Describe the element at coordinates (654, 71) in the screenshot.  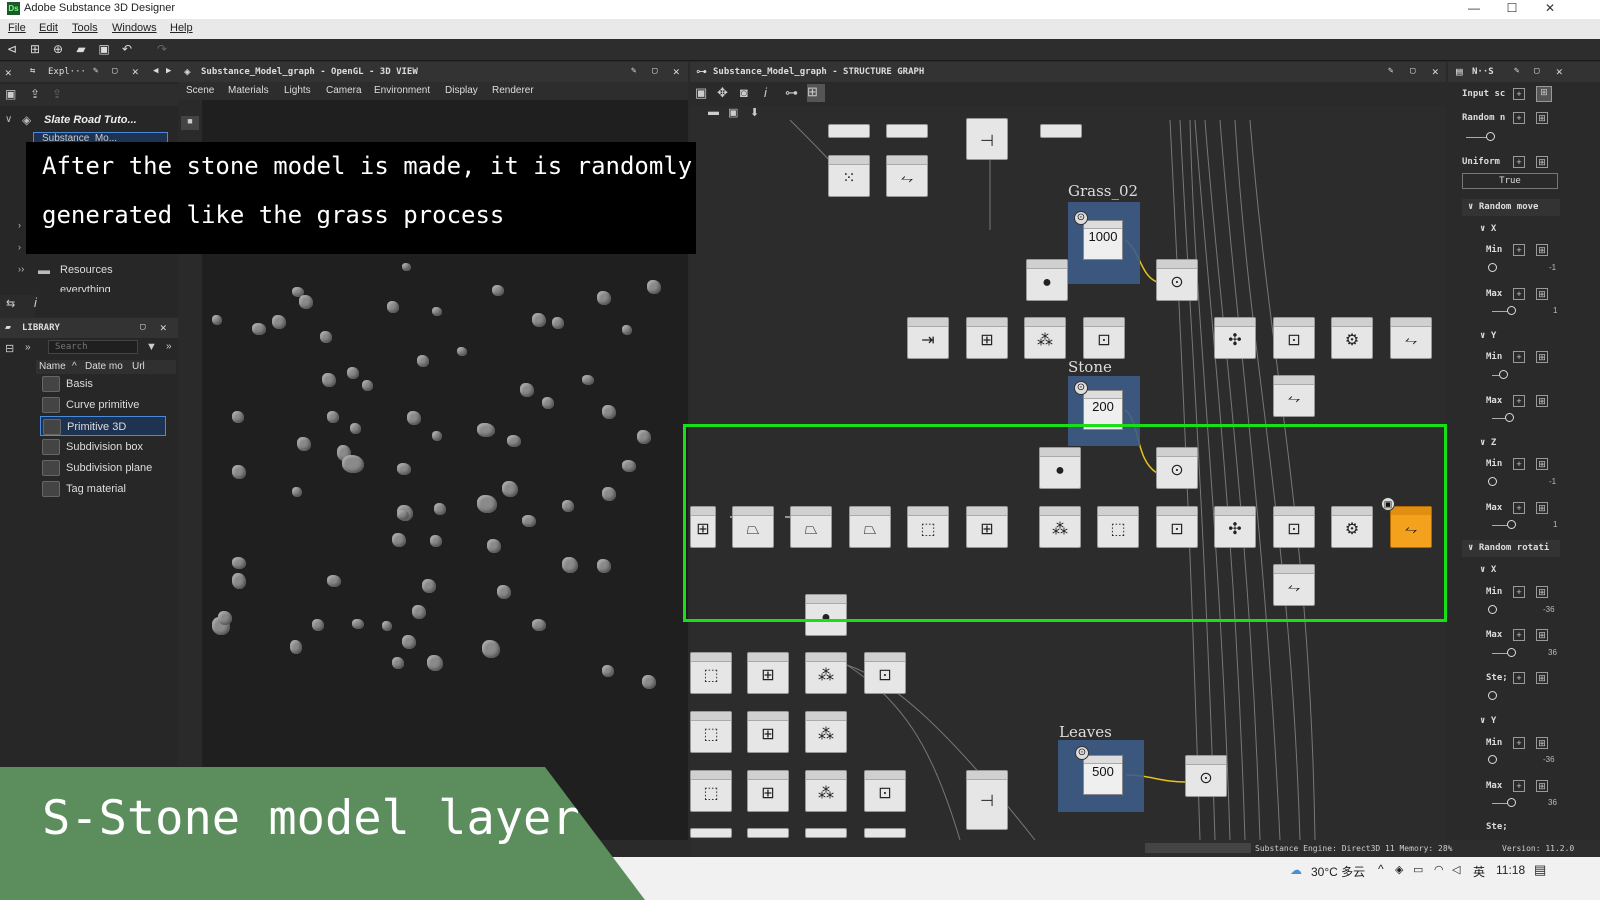
I see `view3d-float-icon: ▢` at that location.